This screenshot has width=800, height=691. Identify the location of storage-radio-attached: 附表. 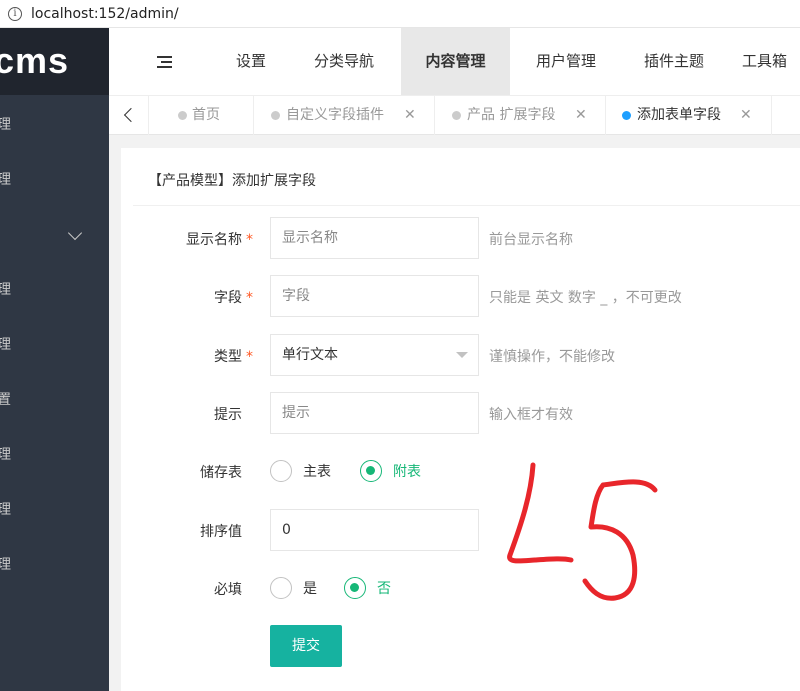
(390, 471).